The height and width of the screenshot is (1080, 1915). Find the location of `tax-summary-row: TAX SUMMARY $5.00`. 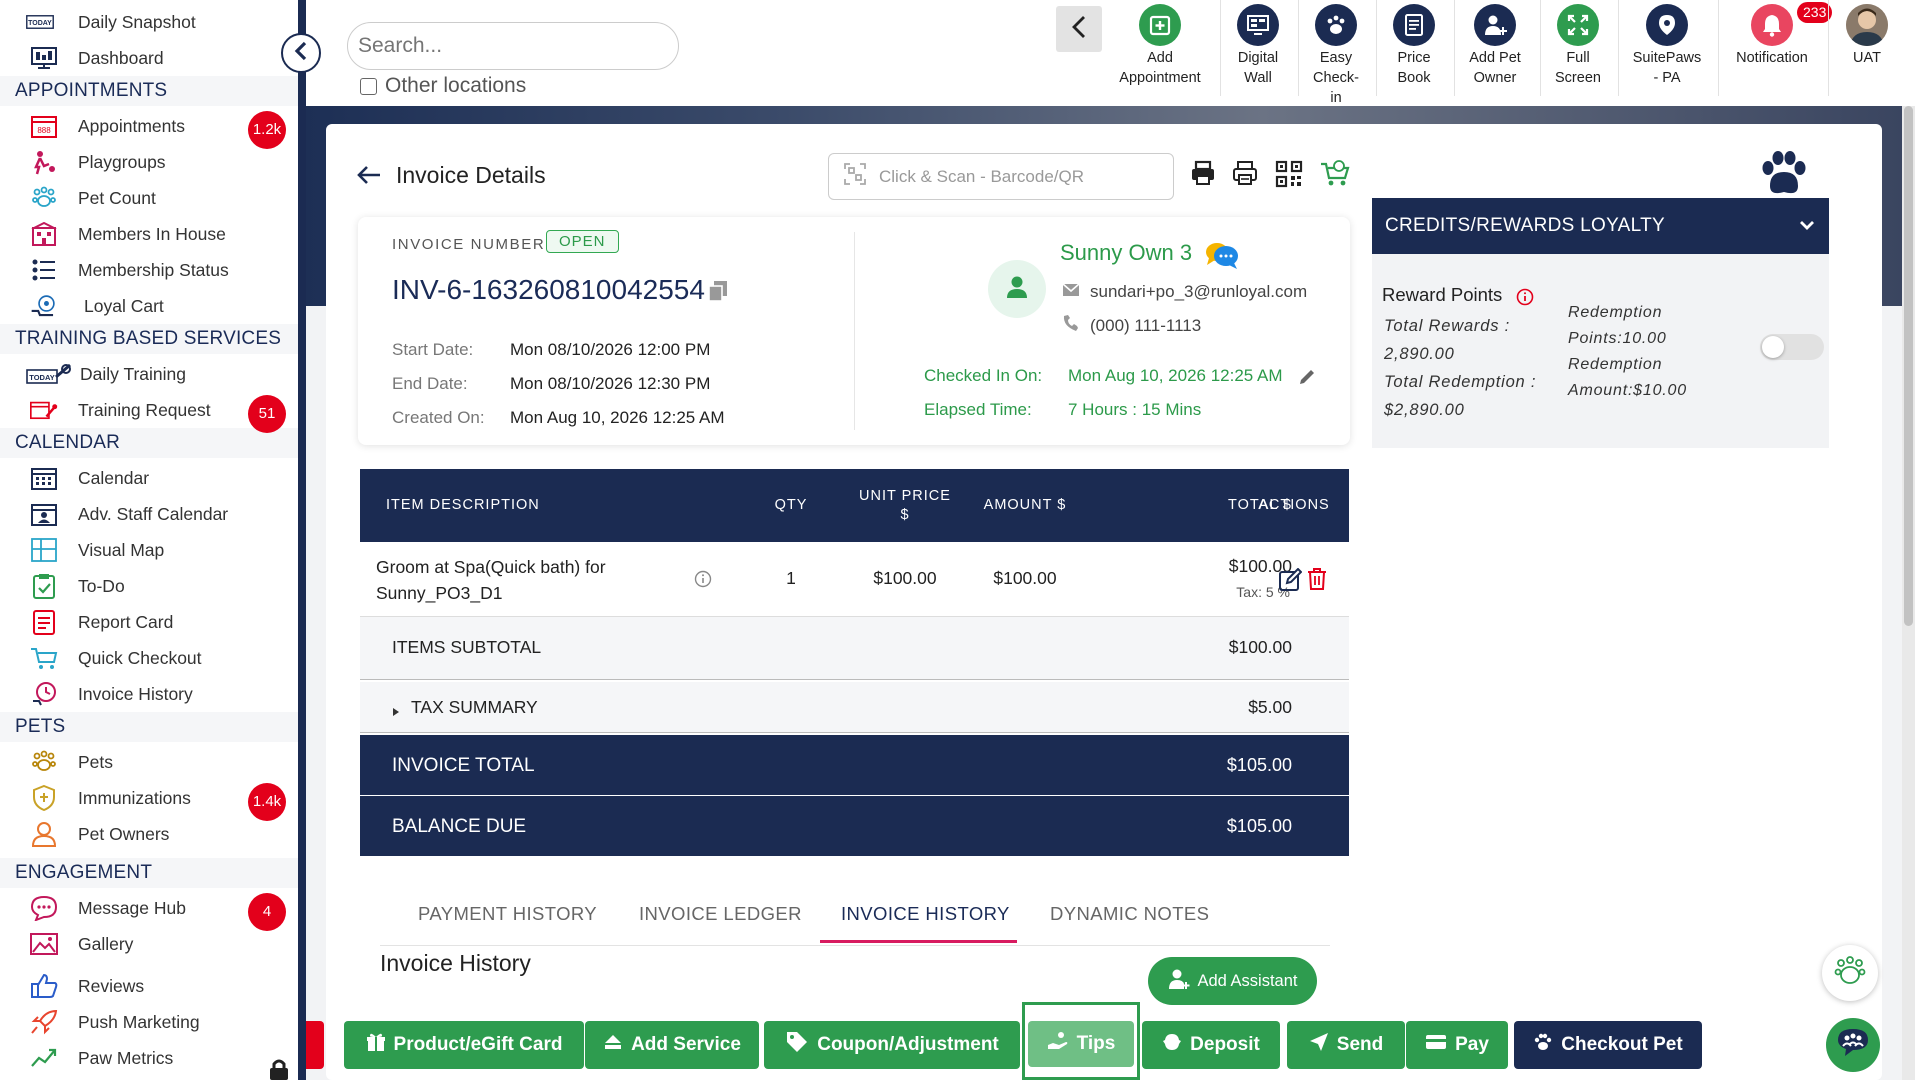

tax-summary-row: TAX SUMMARY $5.00 is located at coordinates (854, 707).